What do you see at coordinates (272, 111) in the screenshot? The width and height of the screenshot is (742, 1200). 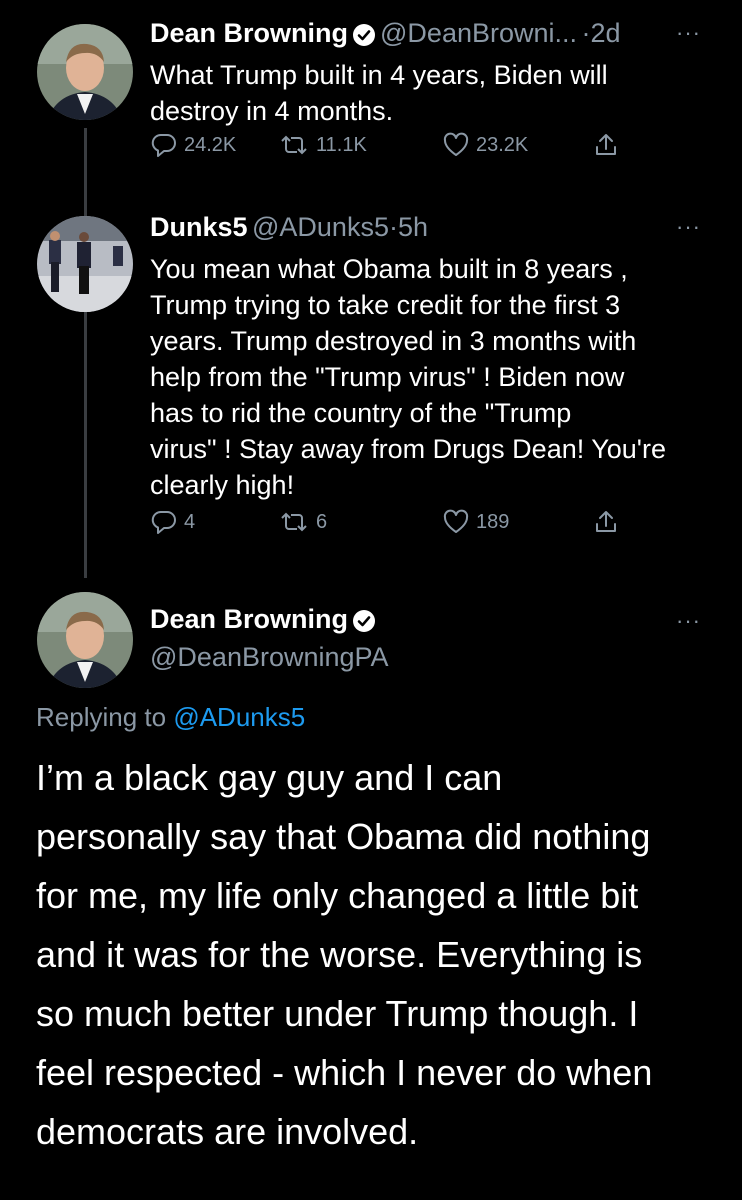 I see `tweet-text-line: destroy in 4 months.` at bounding box center [272, 111].